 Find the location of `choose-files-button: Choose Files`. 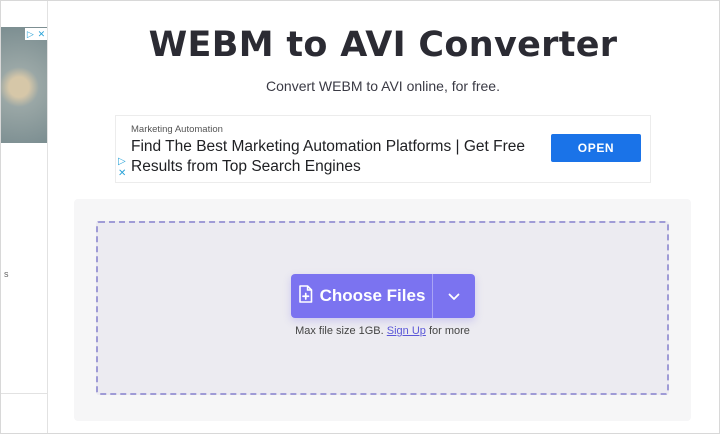

choose-files-button: Choose Files is located at coordinates (361, 296).